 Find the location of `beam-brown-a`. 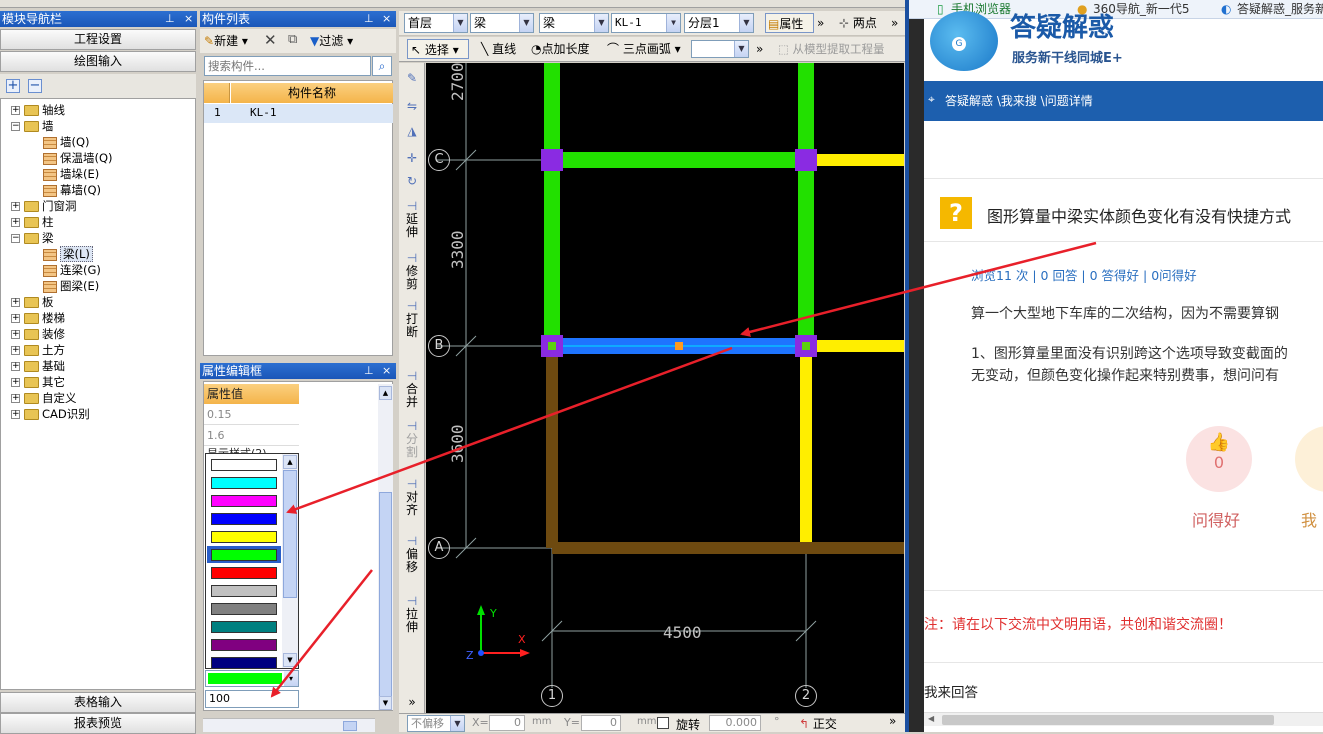

beam-brown-a is located at coordinates (728, 548).